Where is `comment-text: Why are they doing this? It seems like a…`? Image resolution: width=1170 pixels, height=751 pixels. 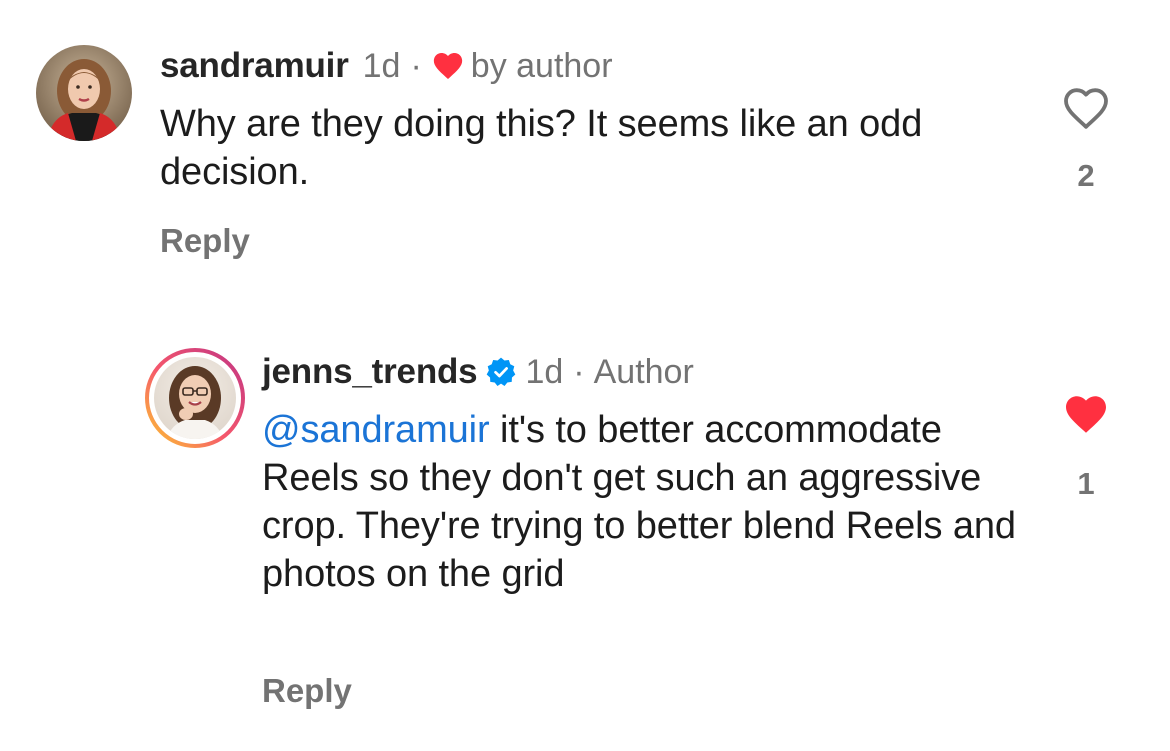 comment-text: Why are they doing this? It seems like a… is located at coordinates (541, 148).